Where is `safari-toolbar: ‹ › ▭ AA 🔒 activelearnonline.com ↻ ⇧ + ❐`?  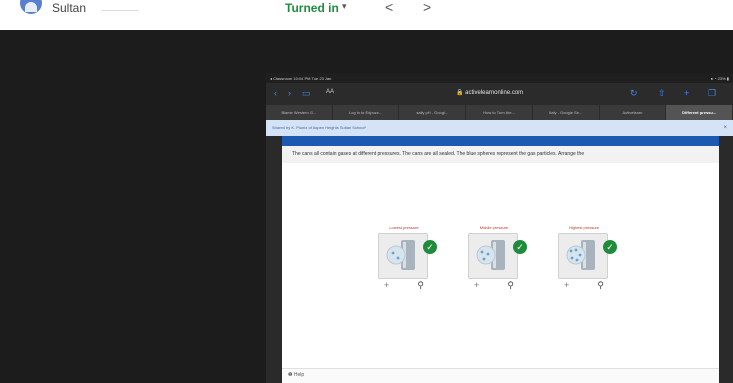
safari-toolbar: ‹ › ▭ AA 🔒 activelearnonline.com ↻ ⇧ + ❐ is located at coordinates (499, 94).